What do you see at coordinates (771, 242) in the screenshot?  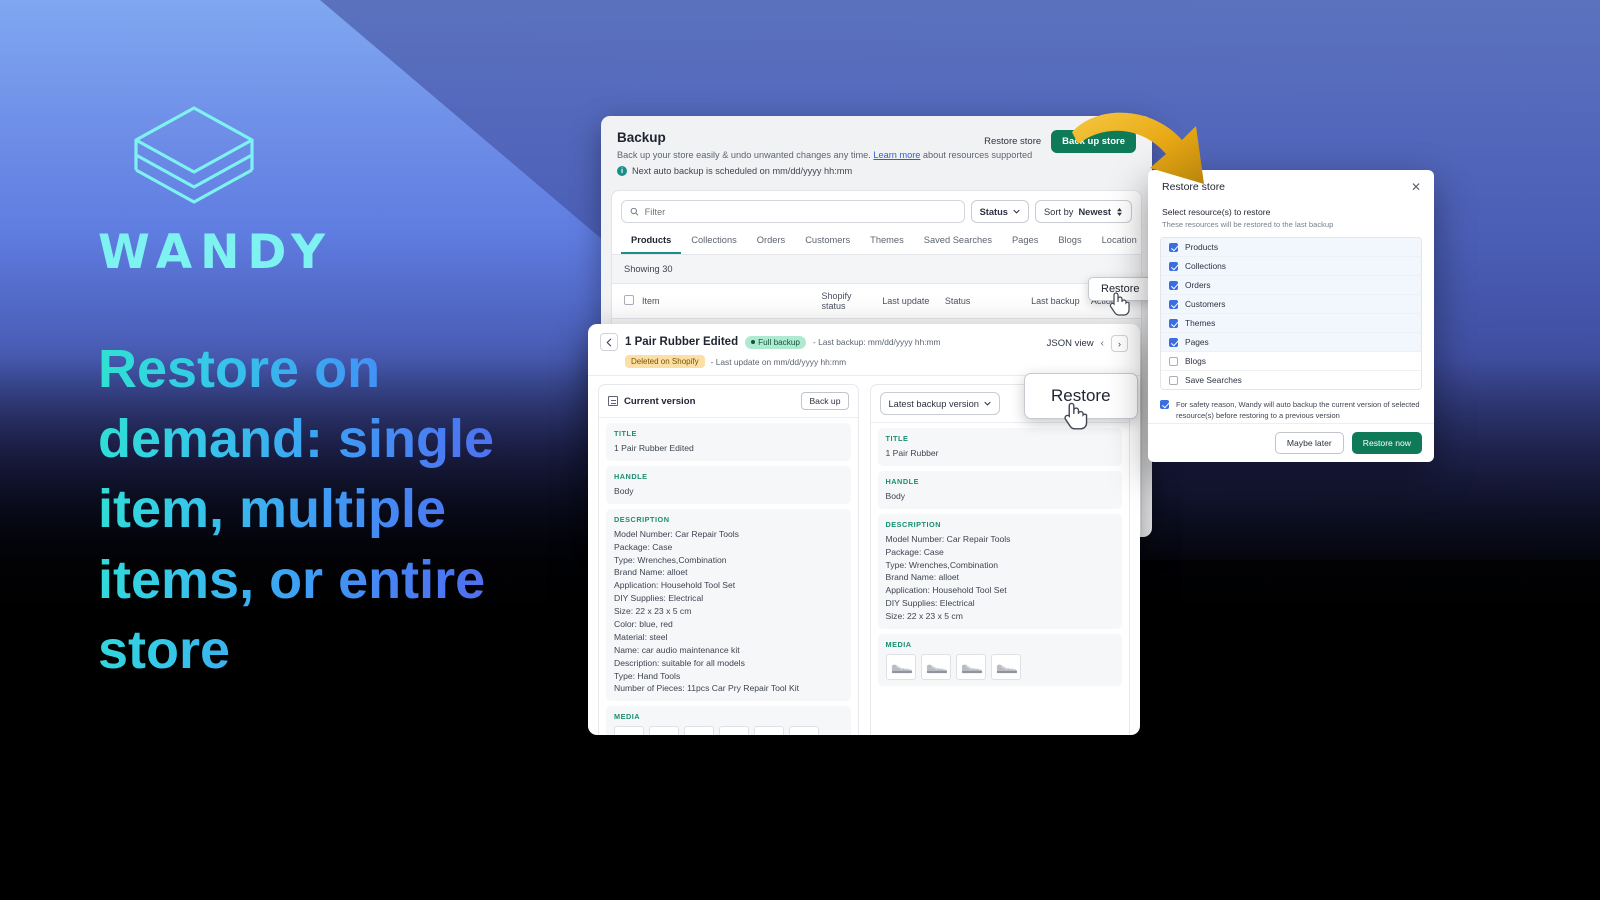 I see `tab-orders: Orders` at bounding box center [771, 242].